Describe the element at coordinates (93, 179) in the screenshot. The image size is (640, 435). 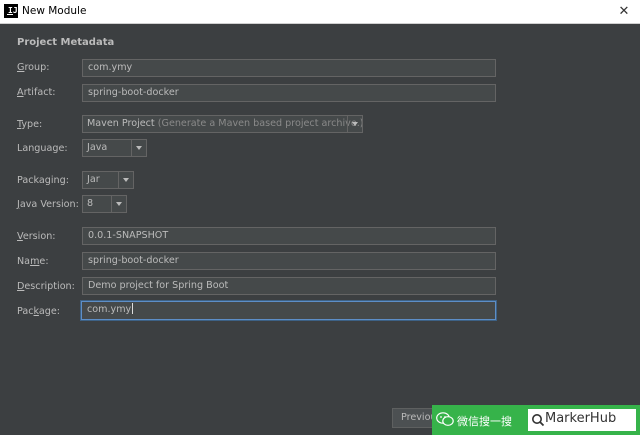
I see `packaging-select-value: Jar` at that location.